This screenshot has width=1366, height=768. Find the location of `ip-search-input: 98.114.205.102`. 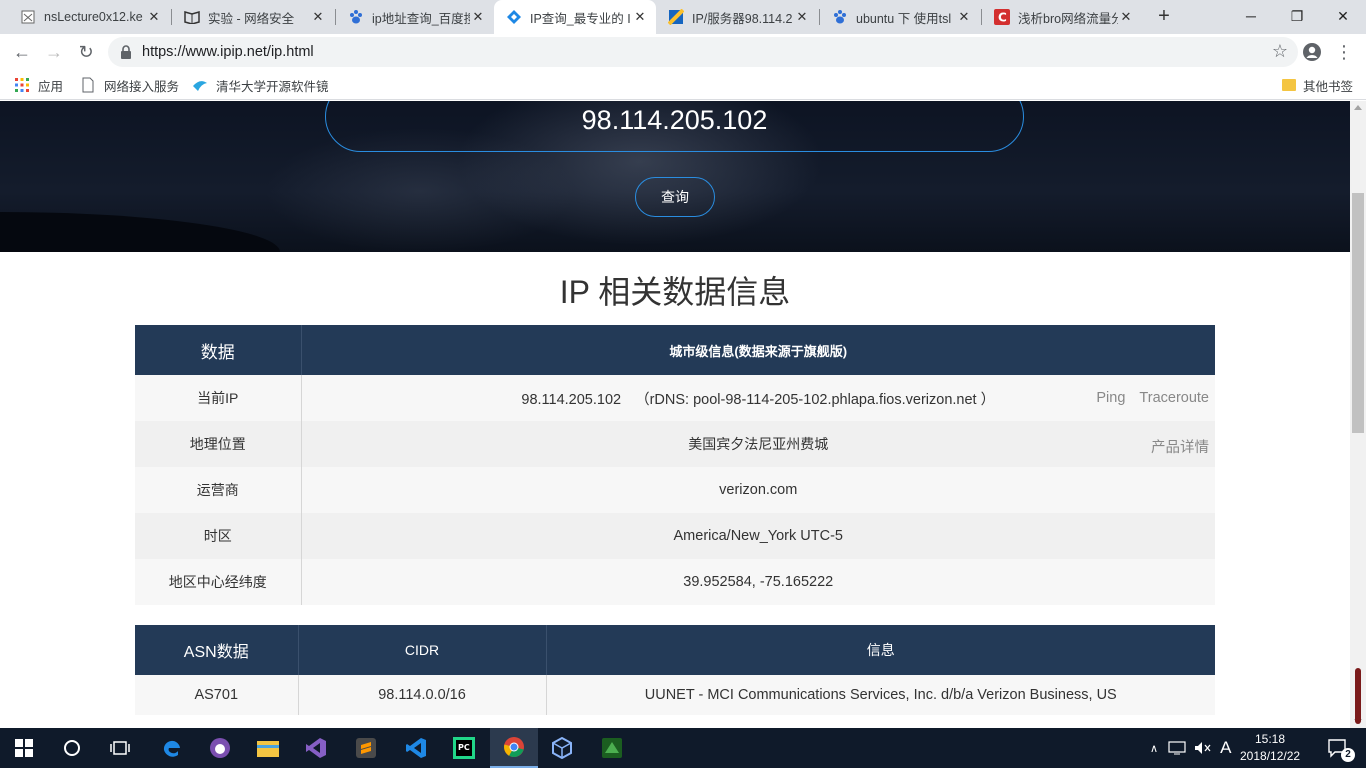

ip-search-input: 98.114.205.102 is located at coordinates (674, 126).